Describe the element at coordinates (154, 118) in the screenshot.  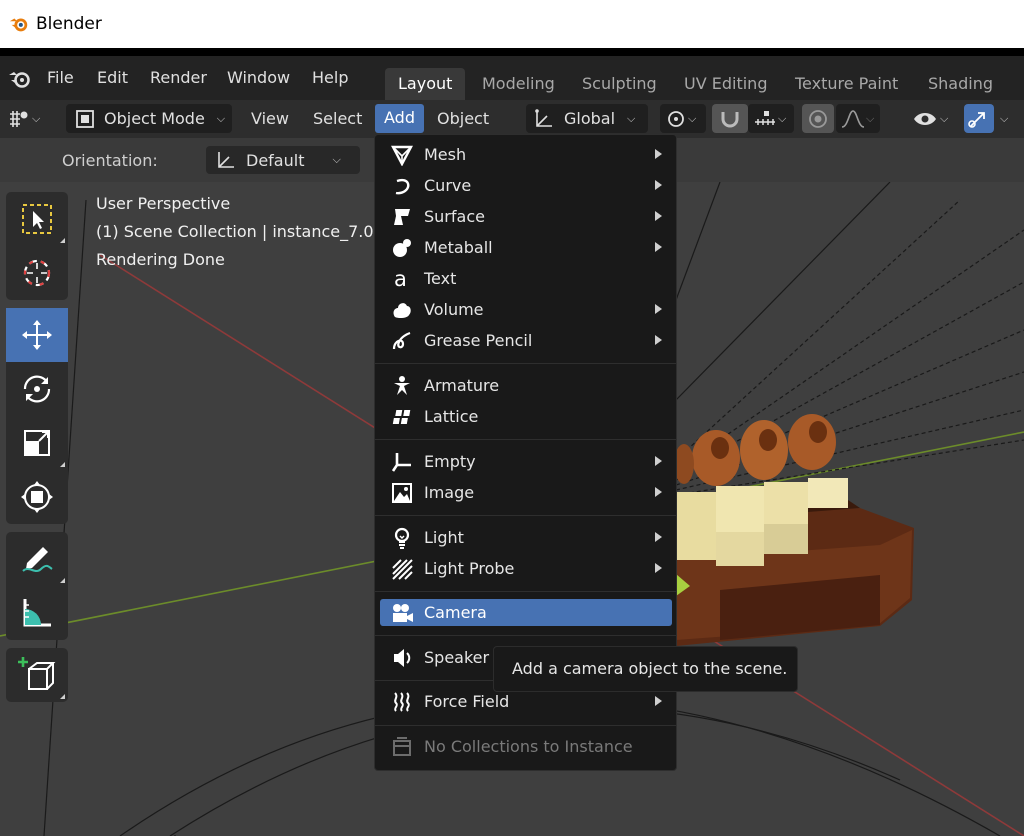
I see `object-mode-label: Object Mode` at that location.